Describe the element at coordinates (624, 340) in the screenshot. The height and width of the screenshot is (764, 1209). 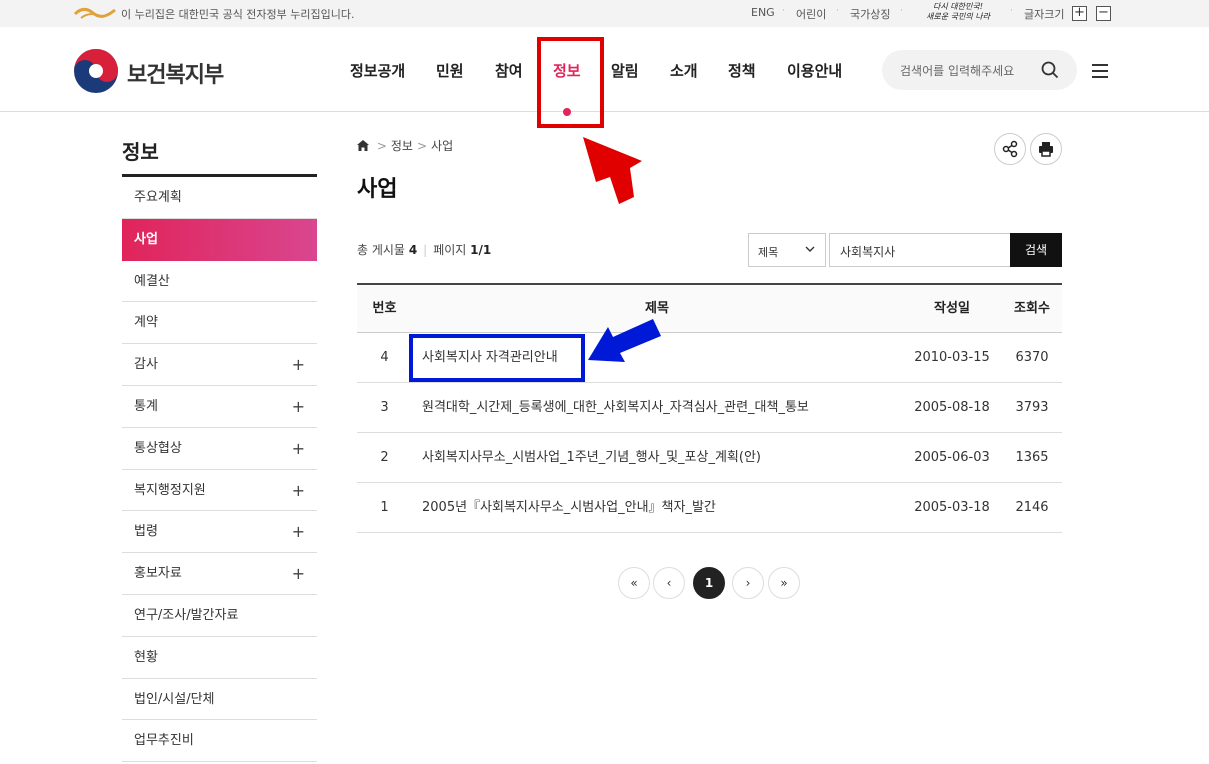
I see `blue-arrow-icon` at that location.